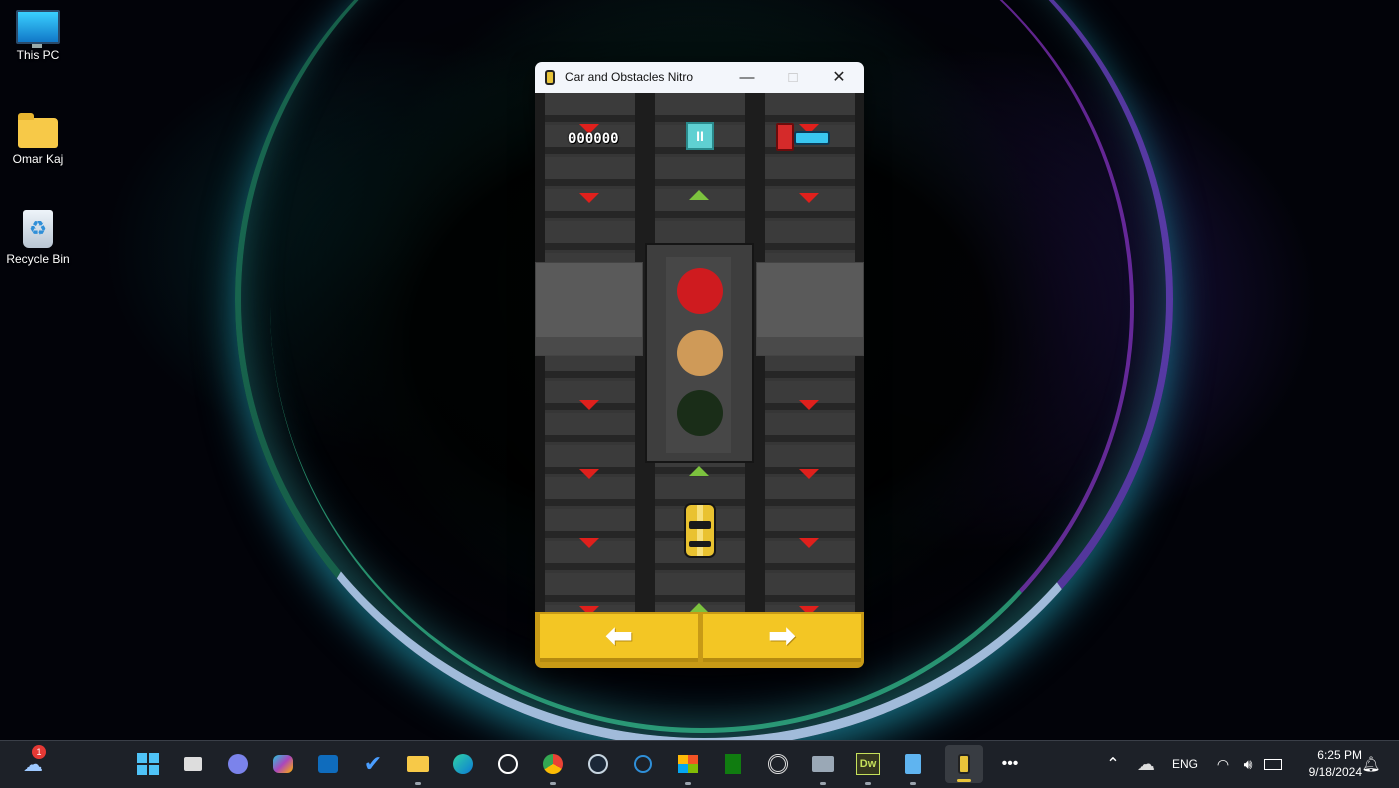 The image size is (1399, 788). I want to click on whatsapp-icon, so click(508, 764).